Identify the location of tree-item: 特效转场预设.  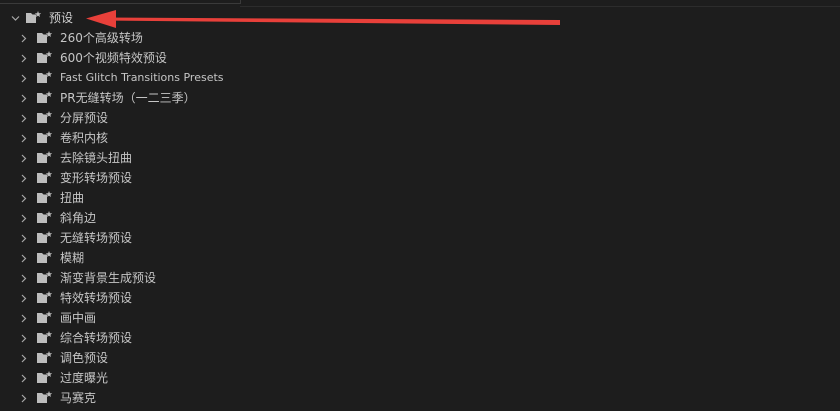
(420, 298).